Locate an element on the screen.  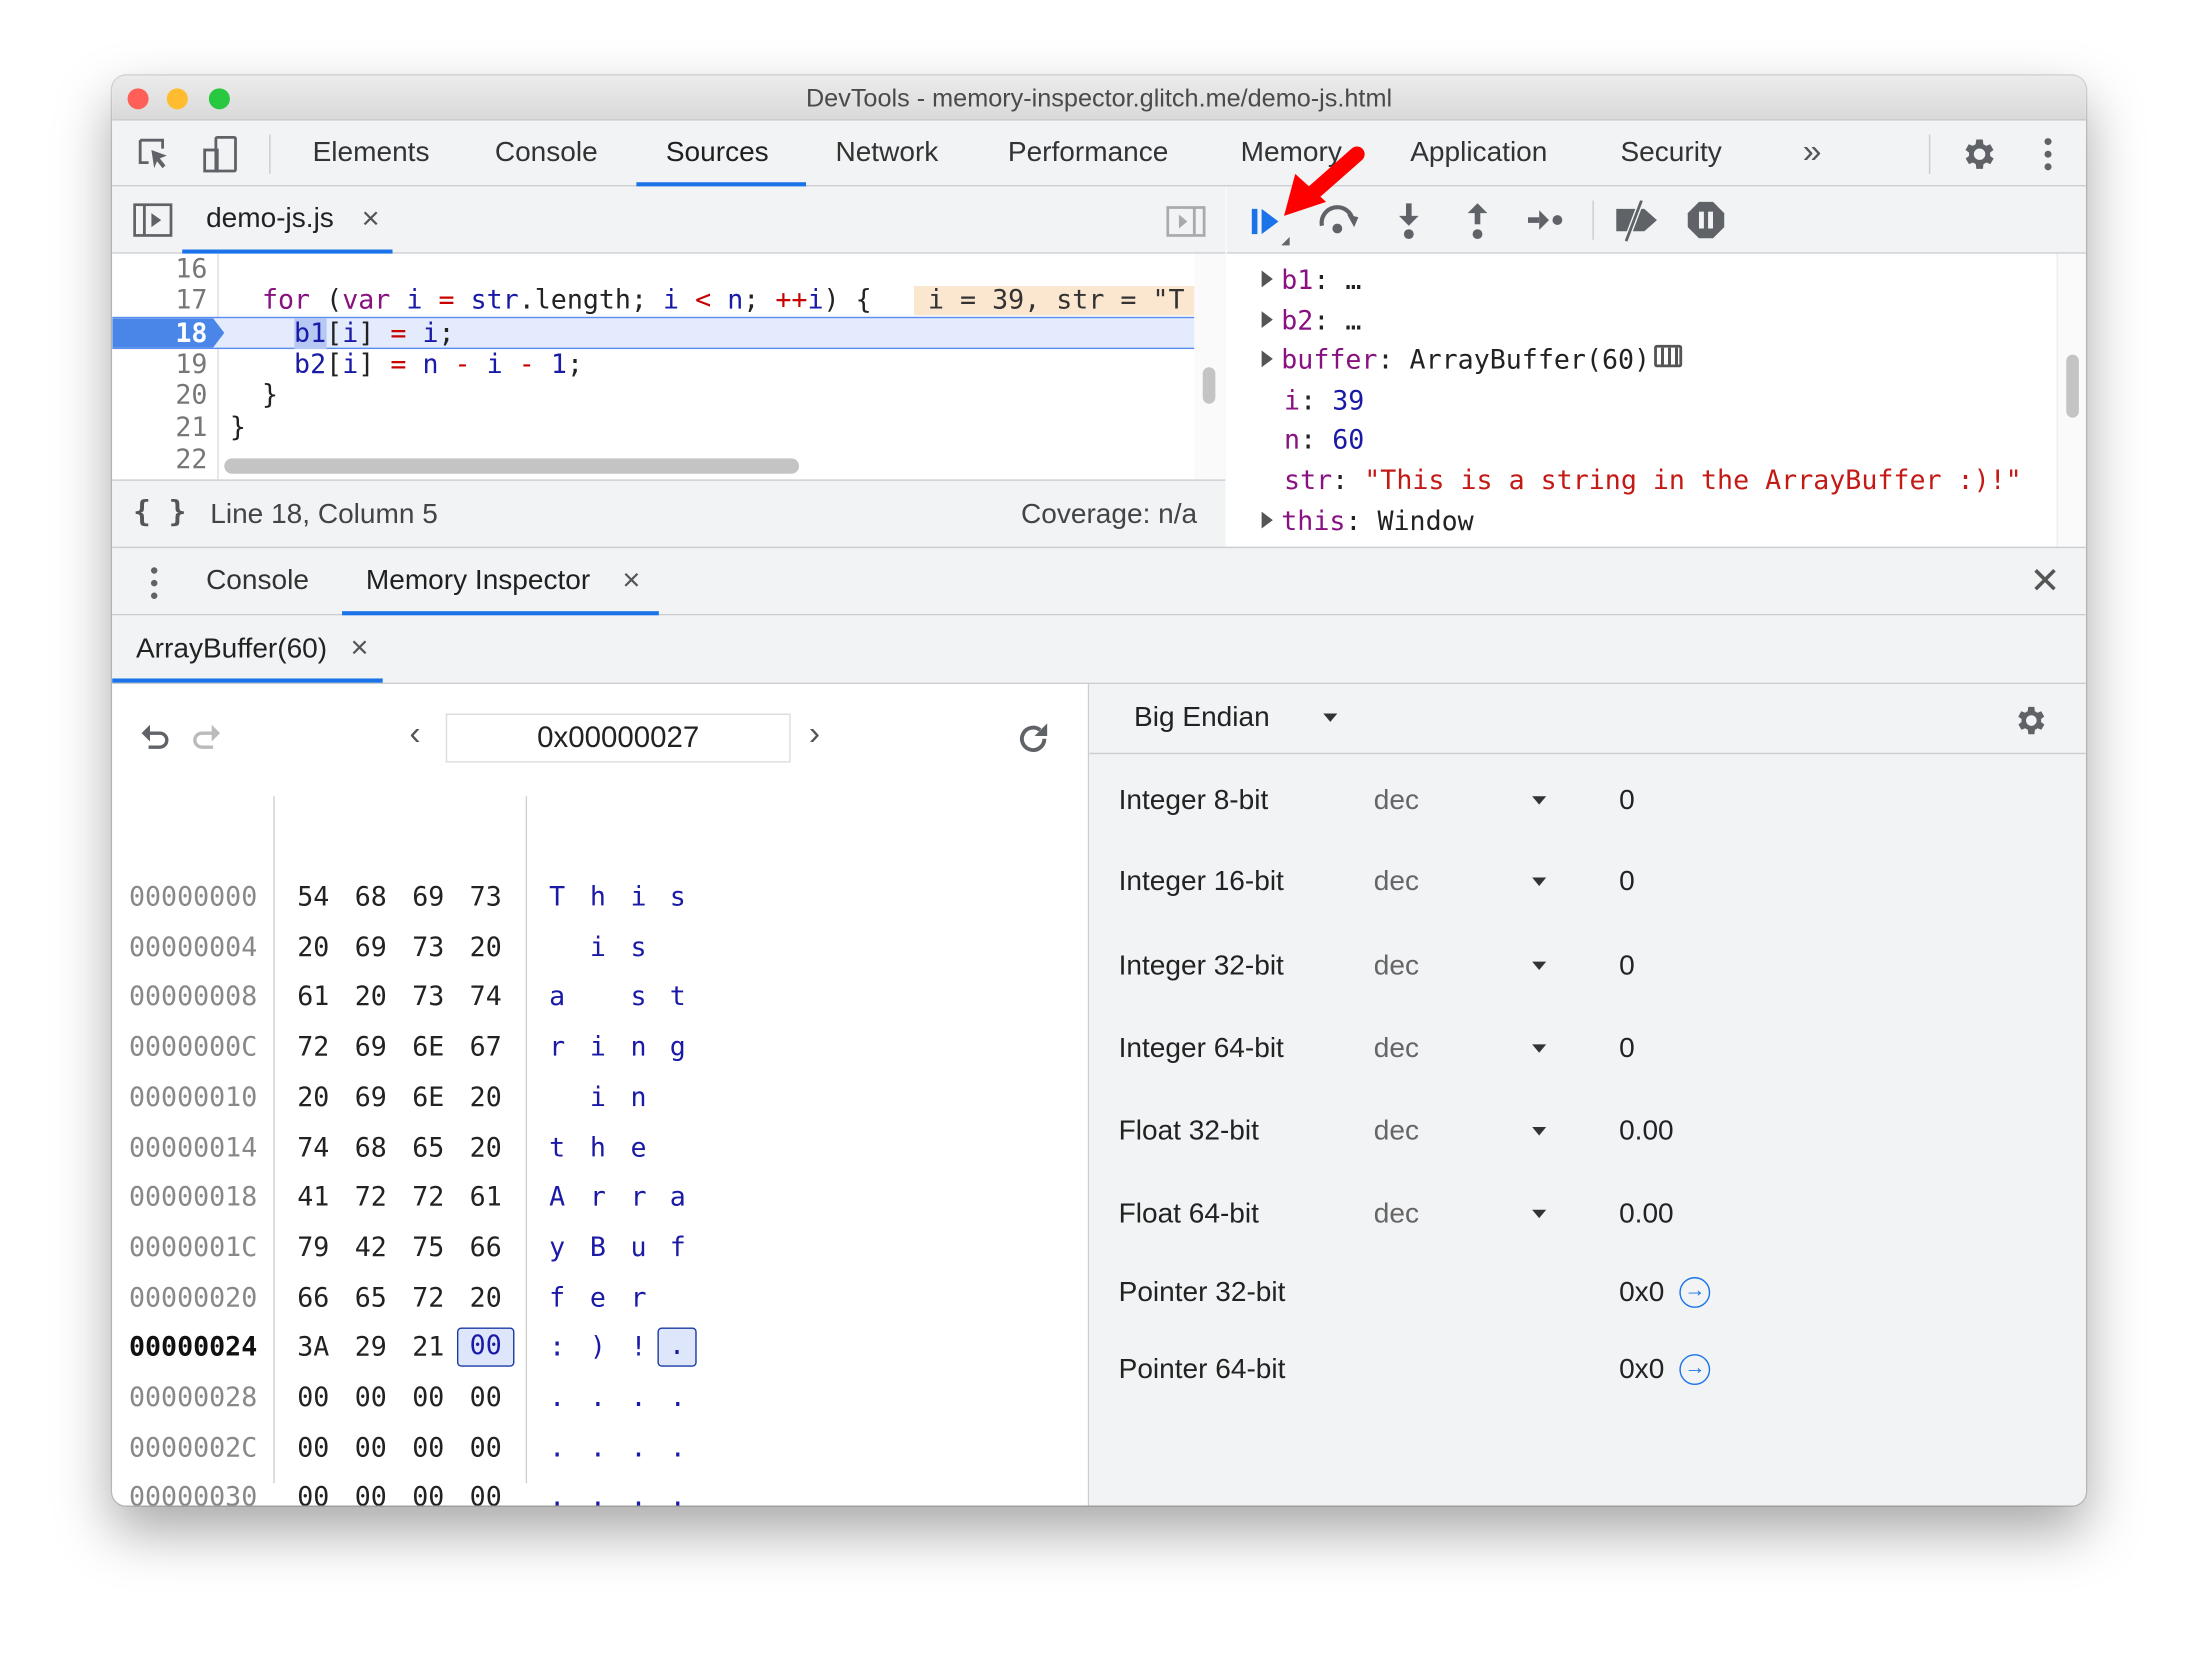
vertical-scrollbar is located at coordinates (1210, 366).